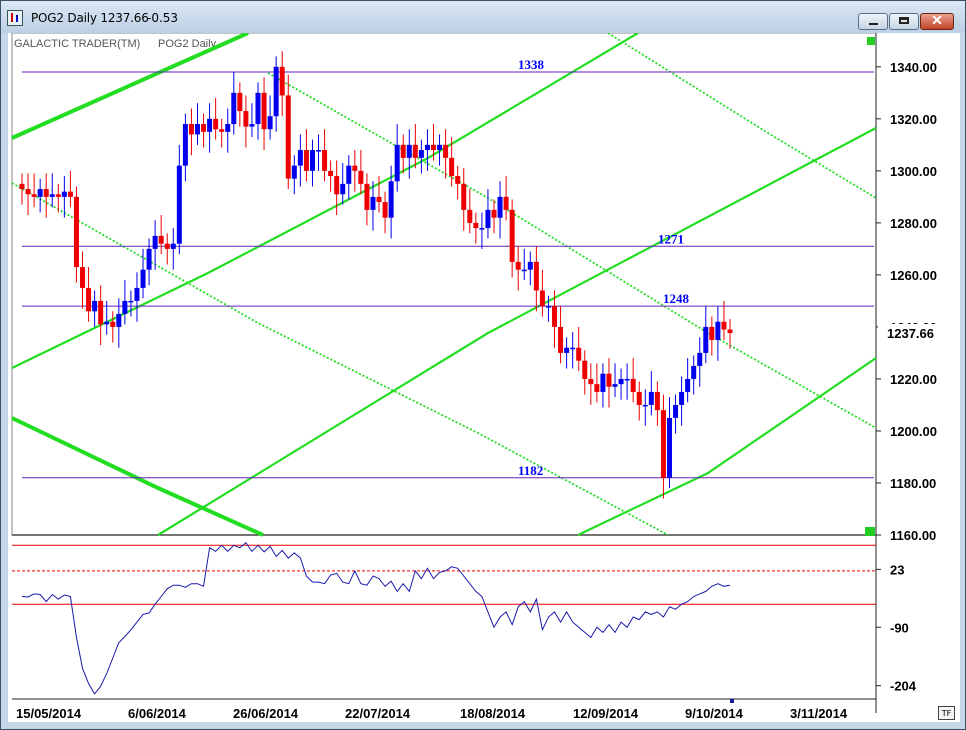 The image size is (966, 730). What do you see at coordinates (90, 18) in the screenshot?
I see `window-title: POG2 Daily 1237.66` at bounding box center [90, 18].